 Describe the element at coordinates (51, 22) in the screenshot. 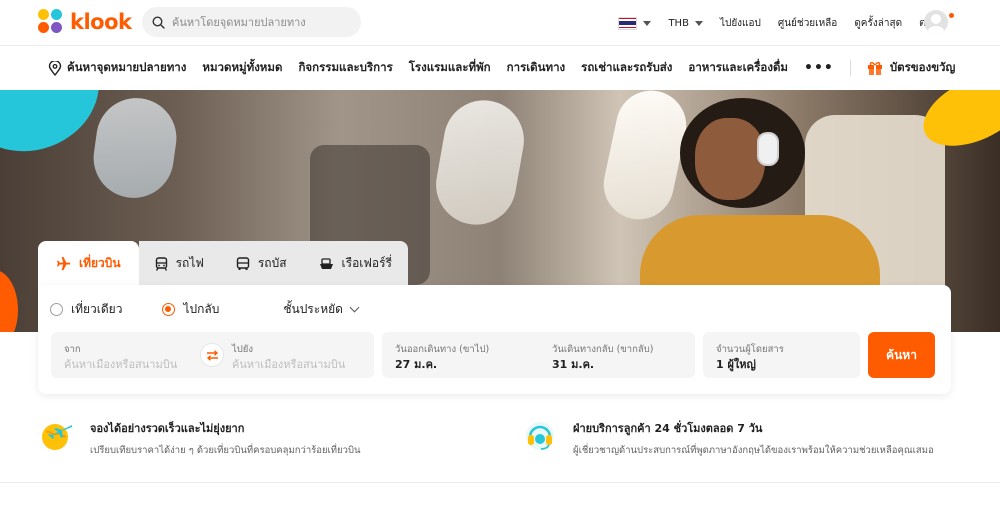

I see `klook-logo-icon` at that location.